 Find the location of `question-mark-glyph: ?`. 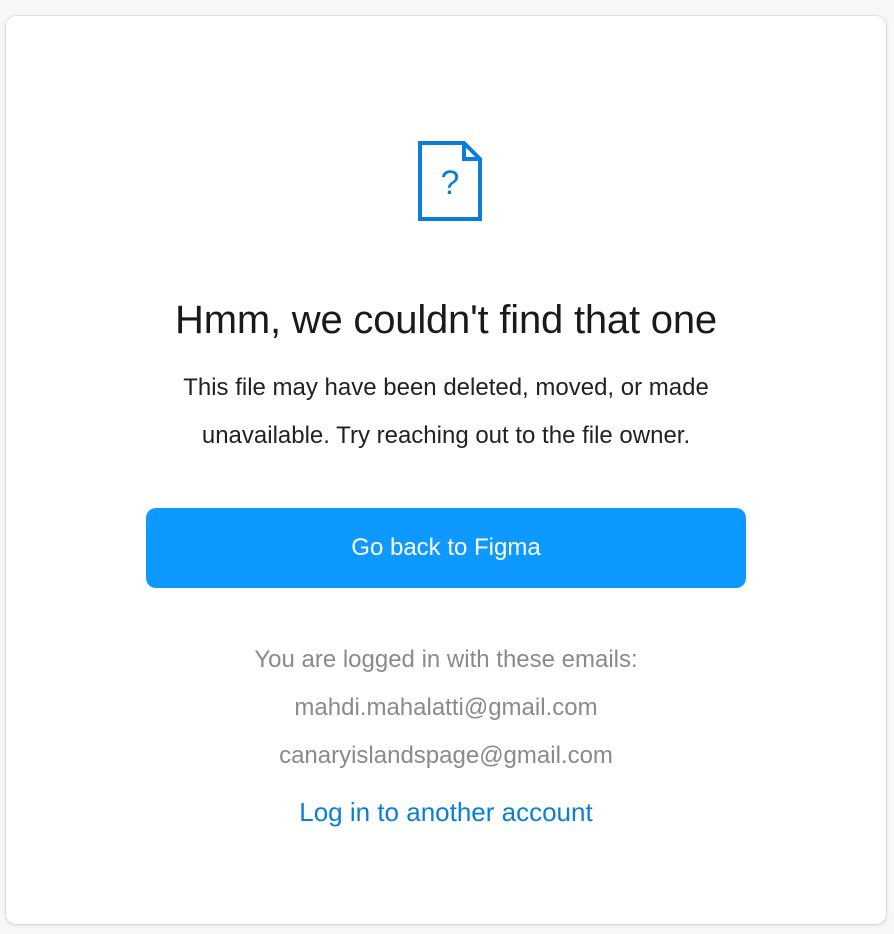

question-mark-glyph: ? is located at coordinates (450, 183).